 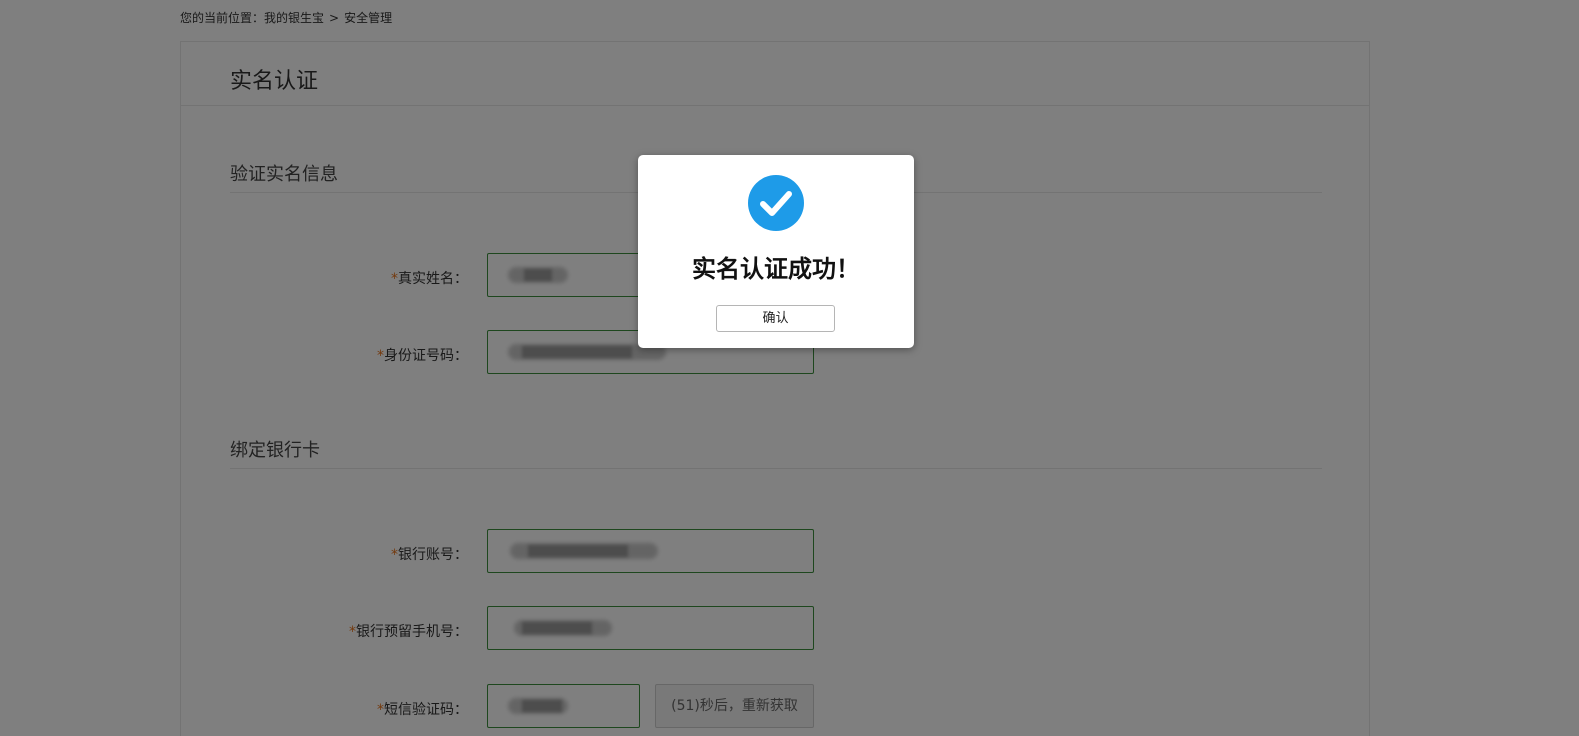 I want to click on check-circle-icon, so click(x=776, y=203).